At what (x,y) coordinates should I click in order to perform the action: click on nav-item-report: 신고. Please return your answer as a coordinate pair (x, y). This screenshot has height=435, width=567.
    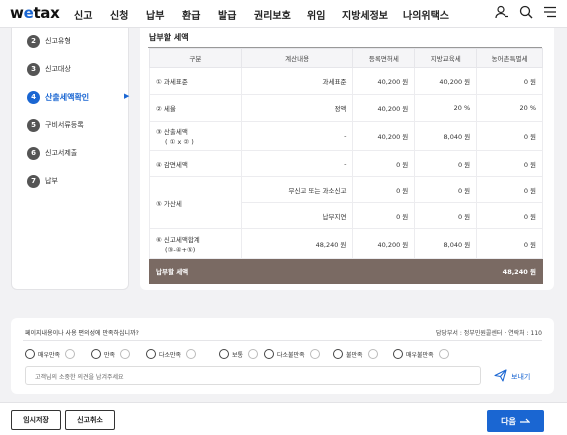
    Looking at the image, I should click on (83, 14).